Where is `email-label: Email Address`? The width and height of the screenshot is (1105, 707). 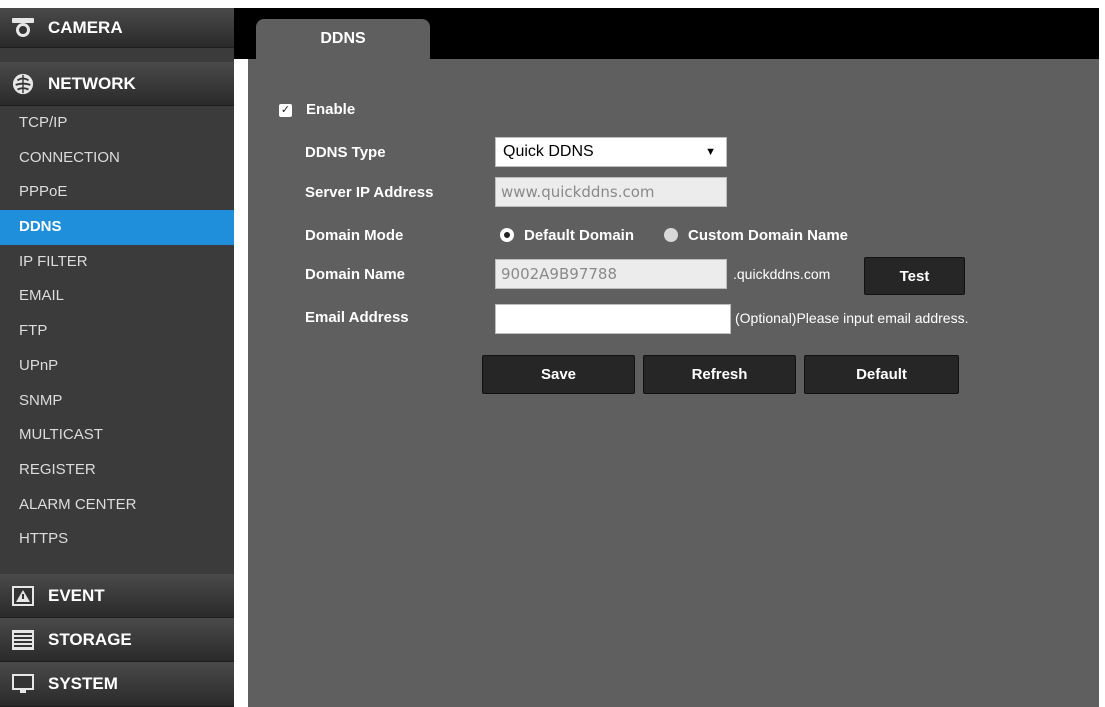
email-label: Email Address is located at coordinates (357, 317).